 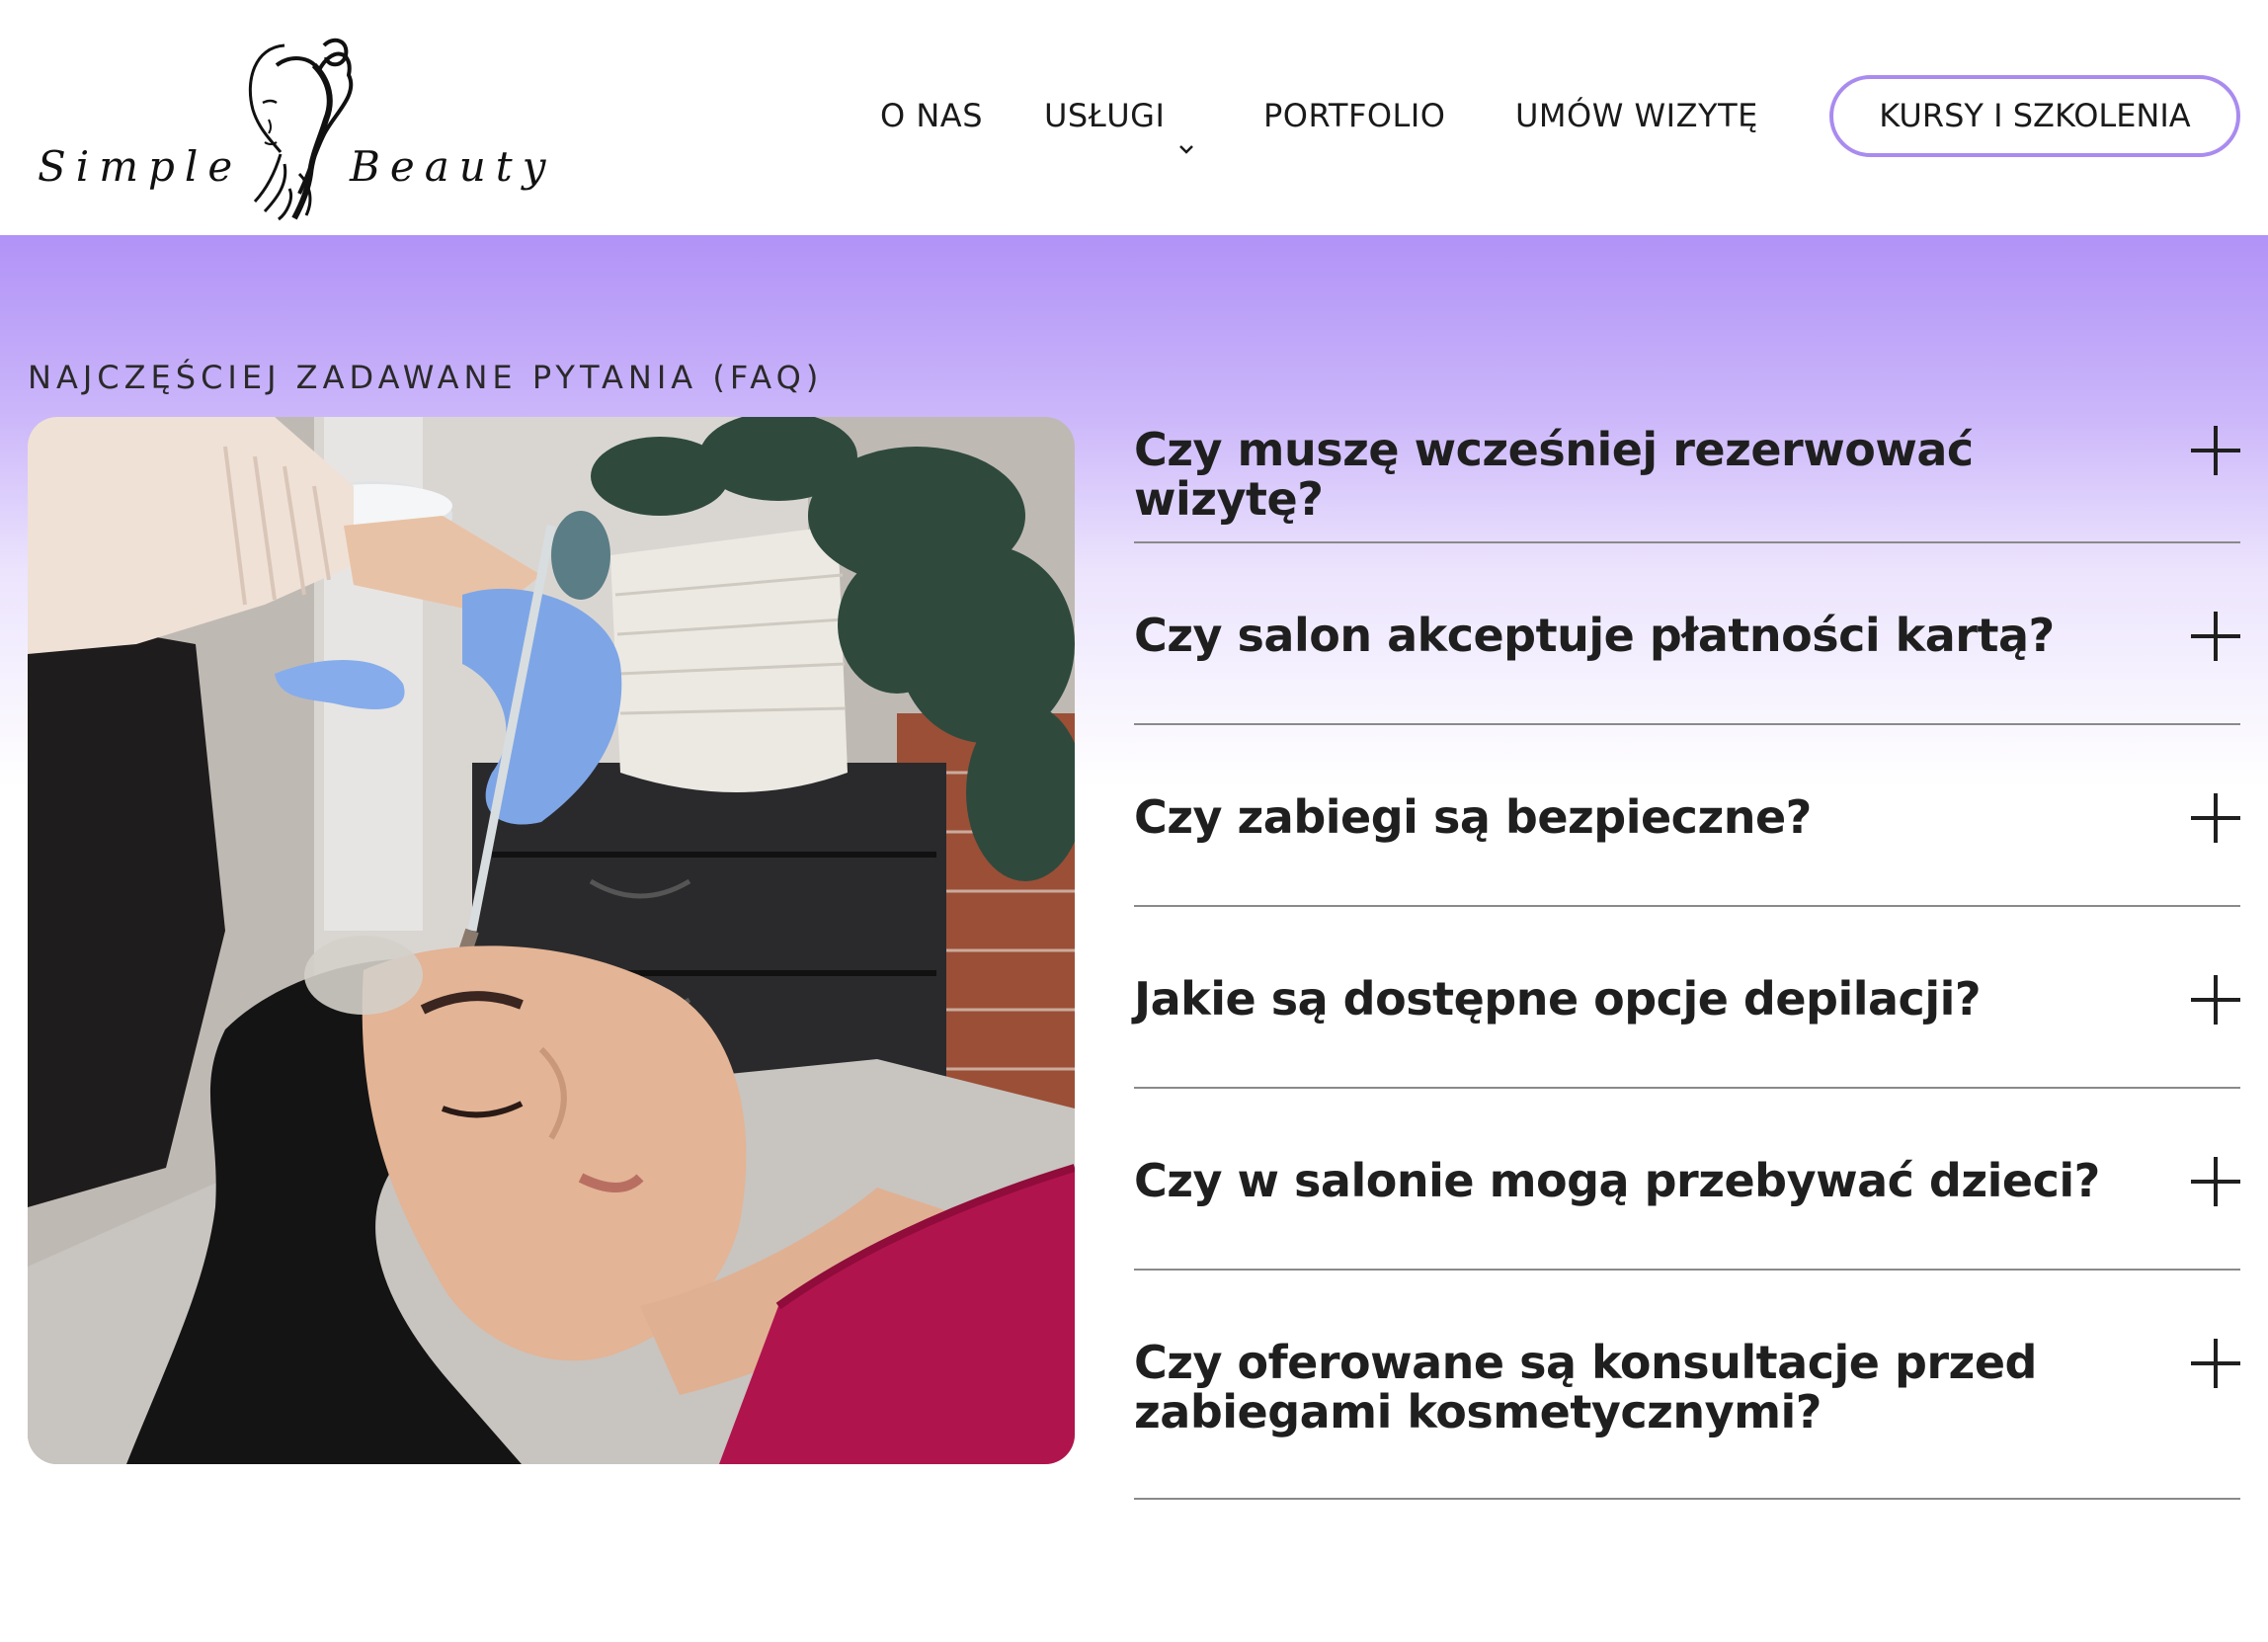 What do you see at coordinates (1636, 115) in the screenshot?
I see `nav-item-umow-wizyte: UMÓW WIZYTĘ` at bounding box center [1636, 115].